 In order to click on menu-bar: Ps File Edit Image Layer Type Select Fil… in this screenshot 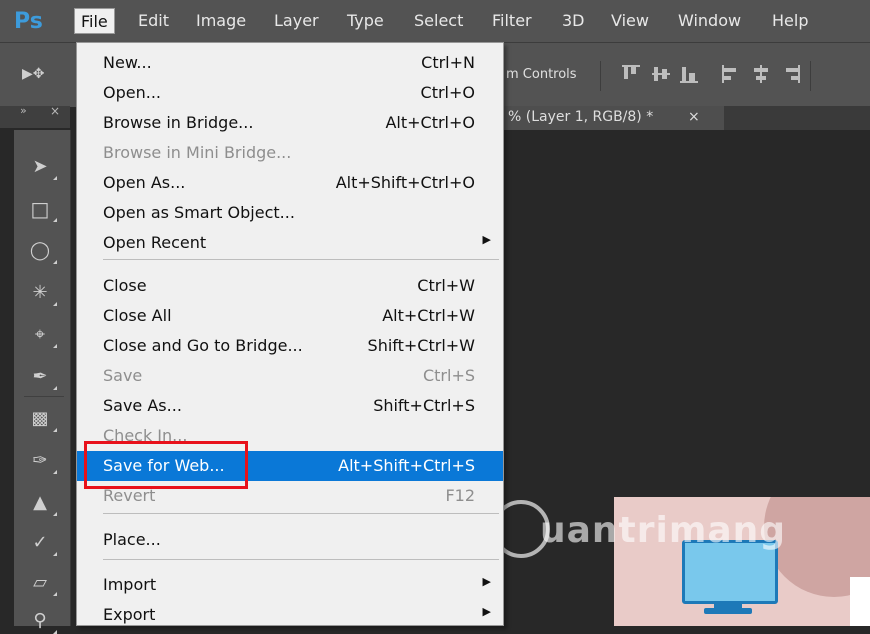, I will do `click(435, 21)`.